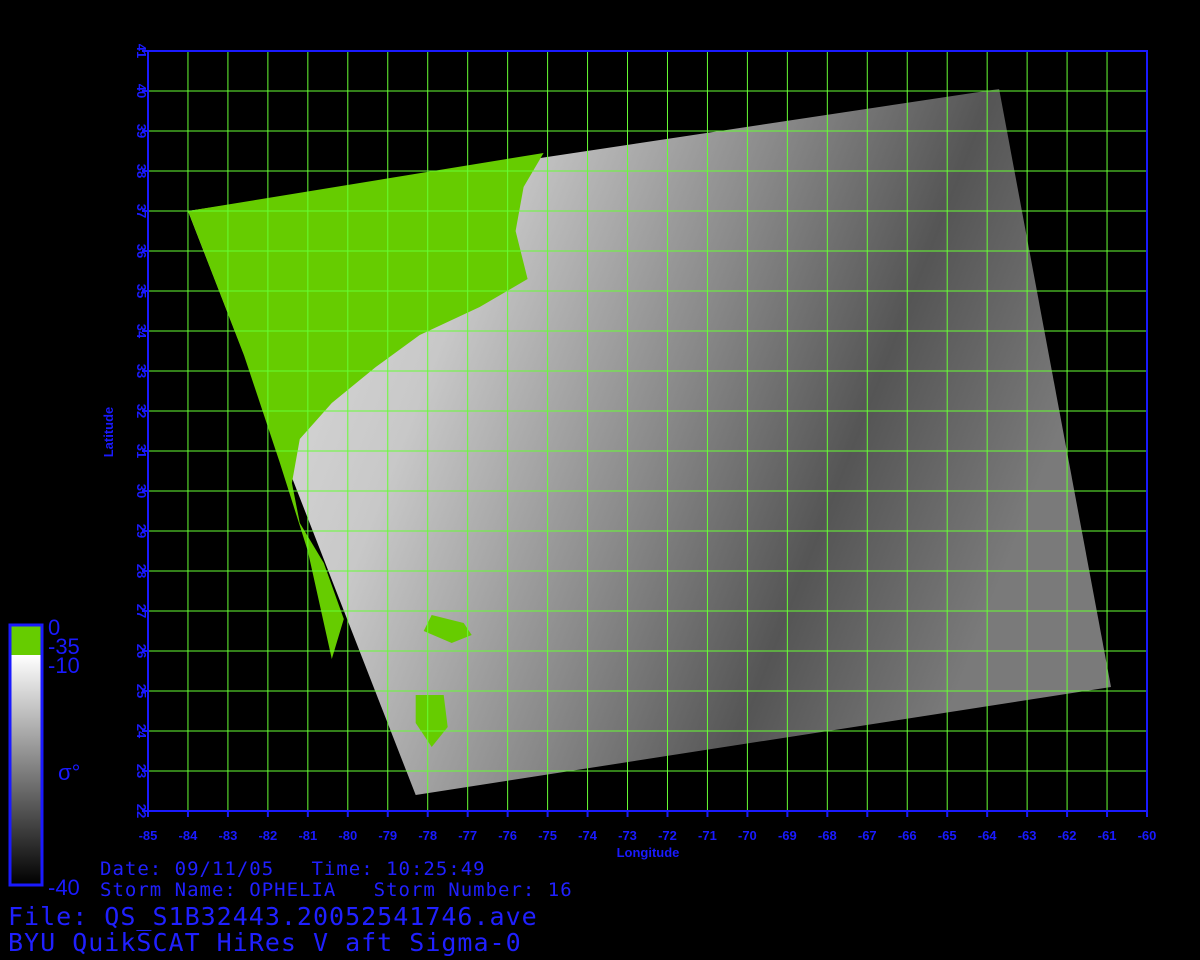 This screenshot has height=960, width=1200. I want to click on colorbar-sigma-segment, so click(26, 770).